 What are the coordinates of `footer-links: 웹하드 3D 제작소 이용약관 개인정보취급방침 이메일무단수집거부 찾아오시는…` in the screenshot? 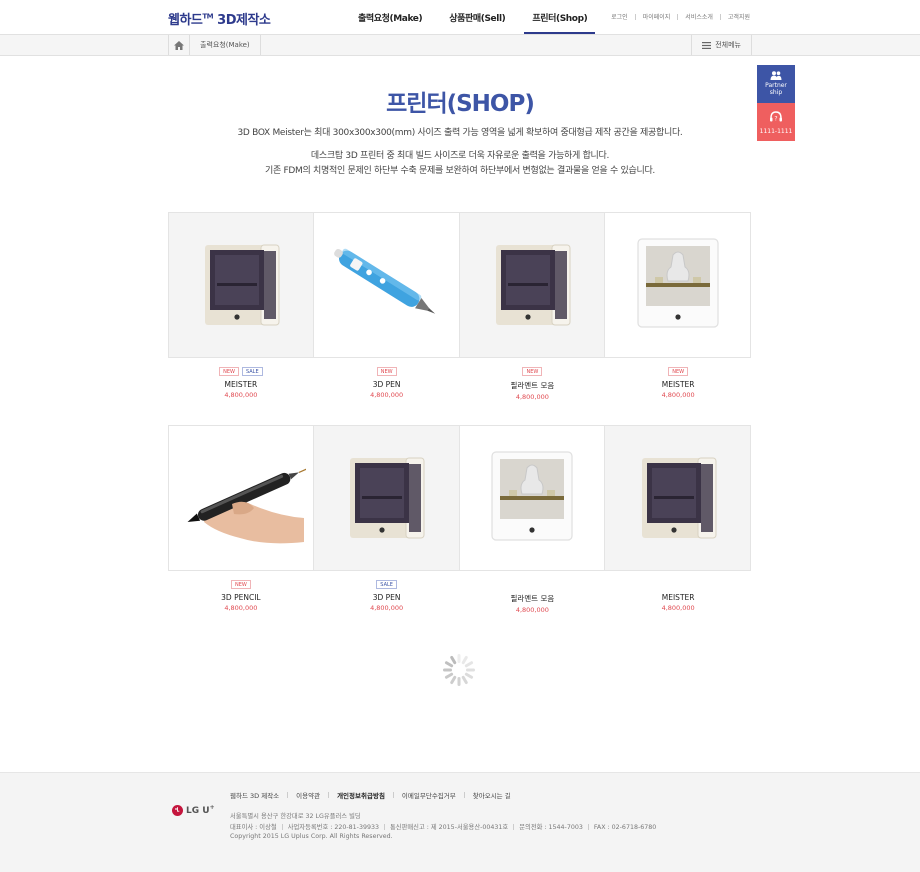 It's located at (370, 795).